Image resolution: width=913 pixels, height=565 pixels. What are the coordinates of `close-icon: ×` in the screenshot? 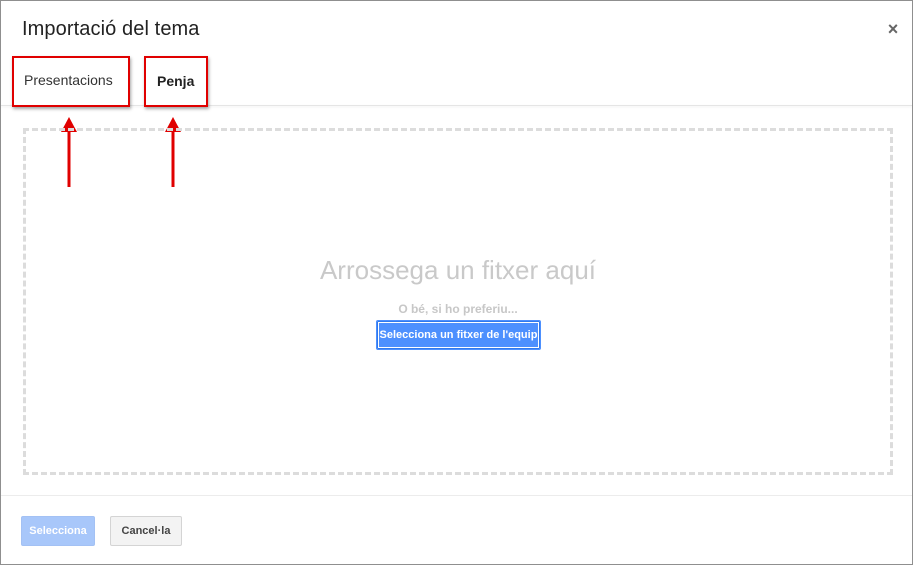 It's located at (893, 29).